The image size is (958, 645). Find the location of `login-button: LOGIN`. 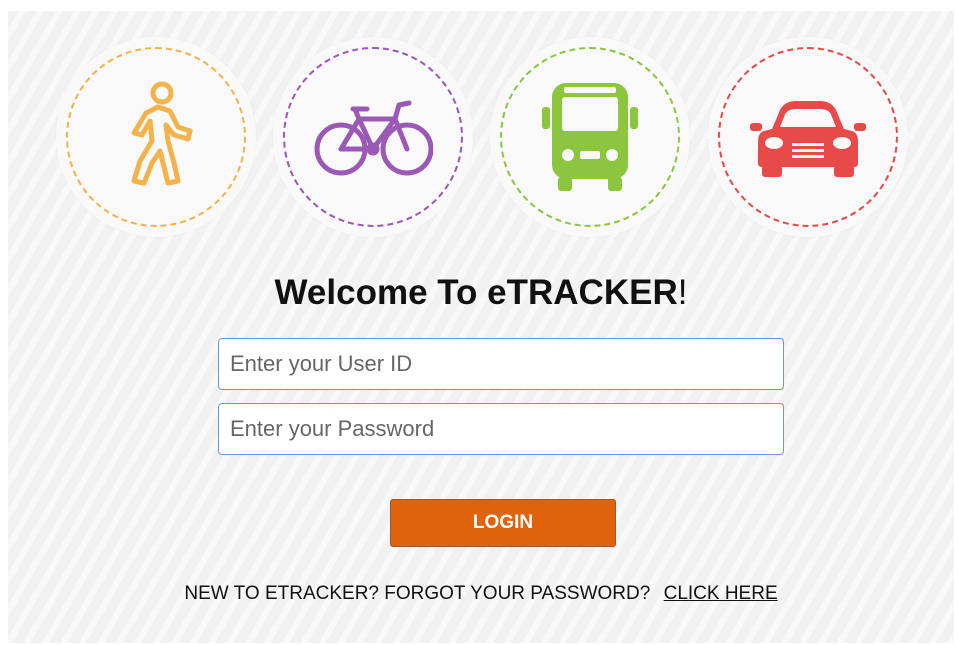

login-button: LOGIN is located at coordinates (503, 523).